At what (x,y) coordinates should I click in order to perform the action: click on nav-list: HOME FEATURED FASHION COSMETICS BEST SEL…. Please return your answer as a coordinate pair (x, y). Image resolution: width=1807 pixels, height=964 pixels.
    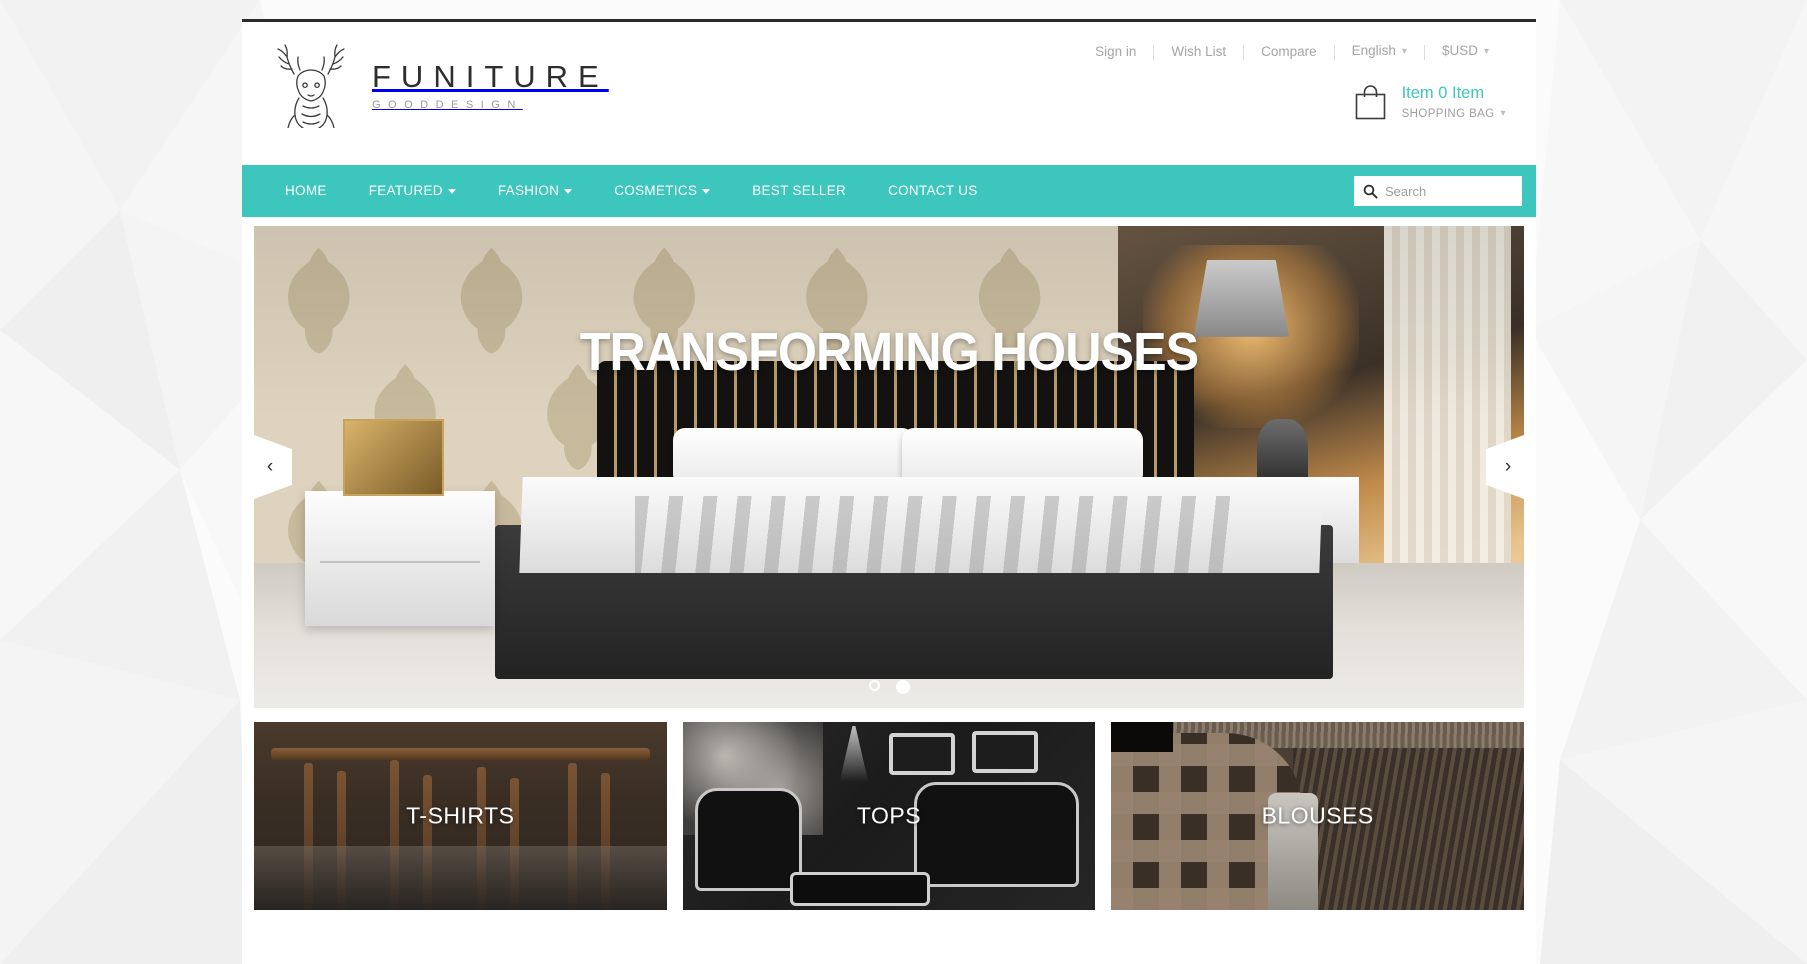
    Looking at the image, I should click on (620, 191).